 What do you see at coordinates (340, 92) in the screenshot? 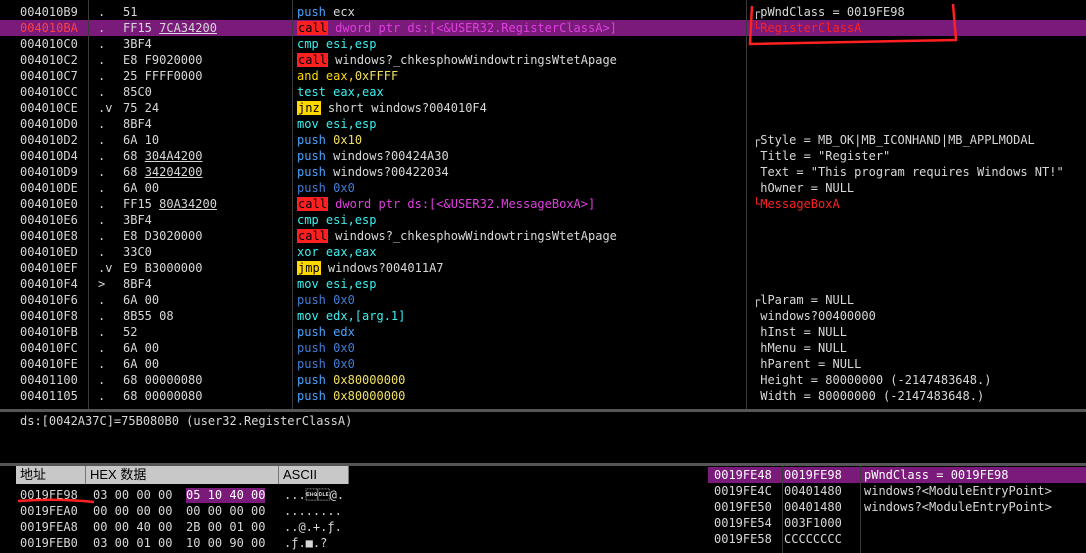
I see `row-instruction: test eax,eax` at bounding box center [340, 92].